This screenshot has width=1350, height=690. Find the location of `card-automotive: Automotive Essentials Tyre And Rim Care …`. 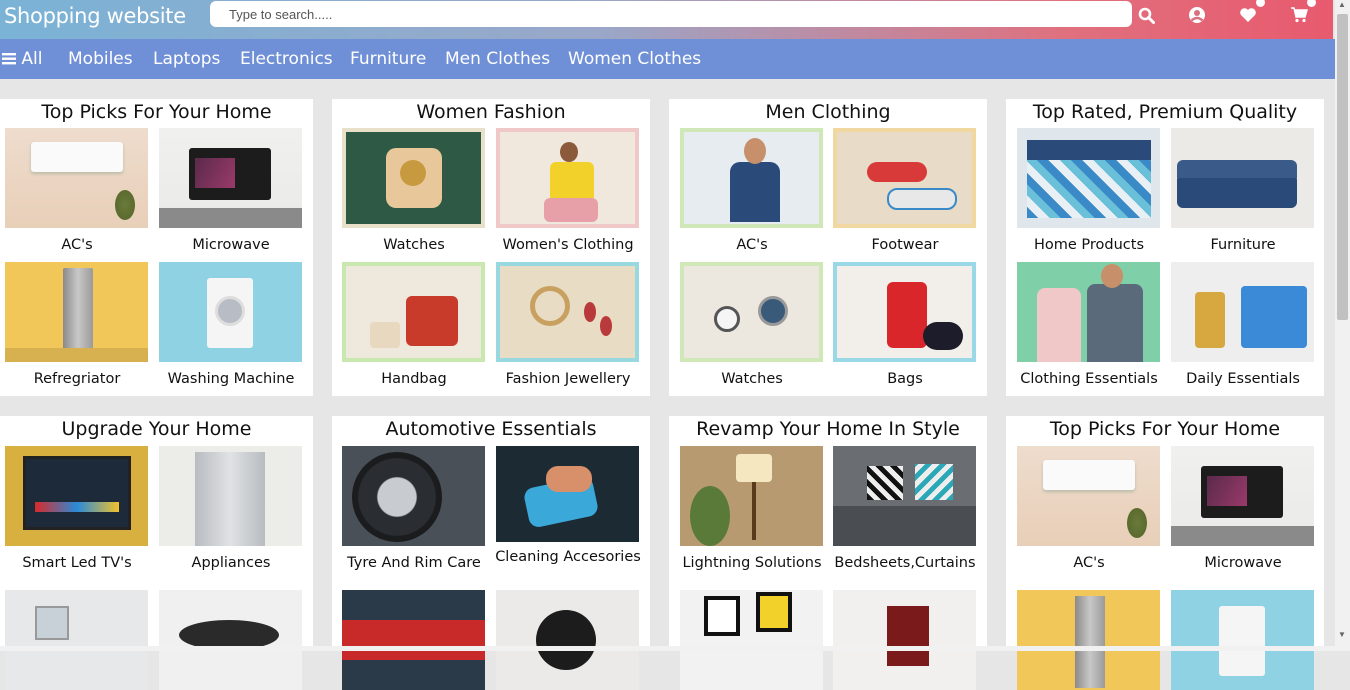

card-automotive: Automotive Essentials Tyre And Rim Care … is located at coordinates (491, 553).